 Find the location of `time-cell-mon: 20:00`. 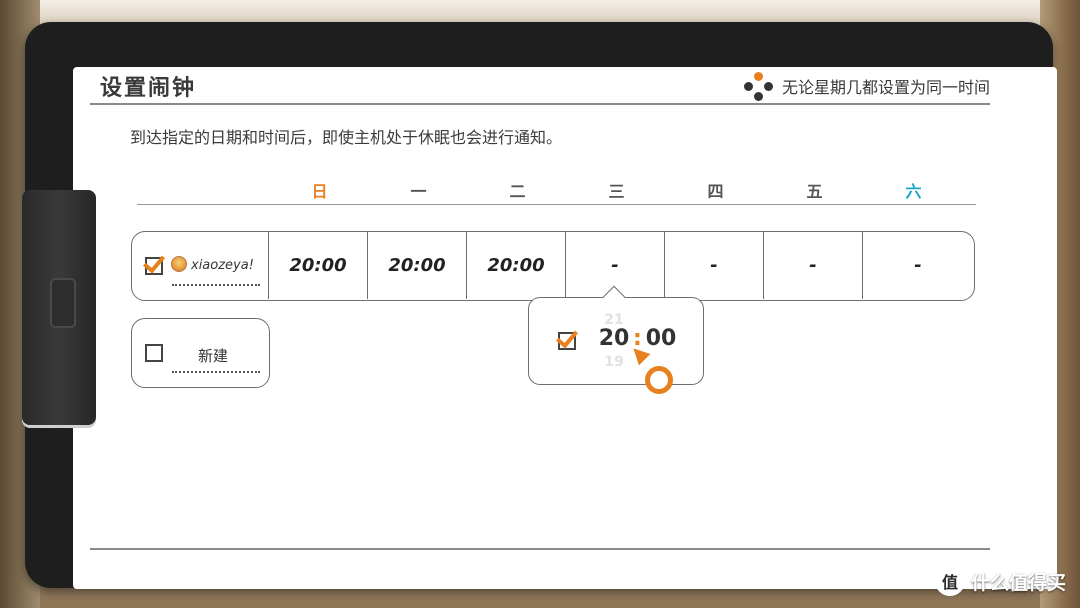

time-cell-mon: 20:00 is located at coordinates (417, 265).